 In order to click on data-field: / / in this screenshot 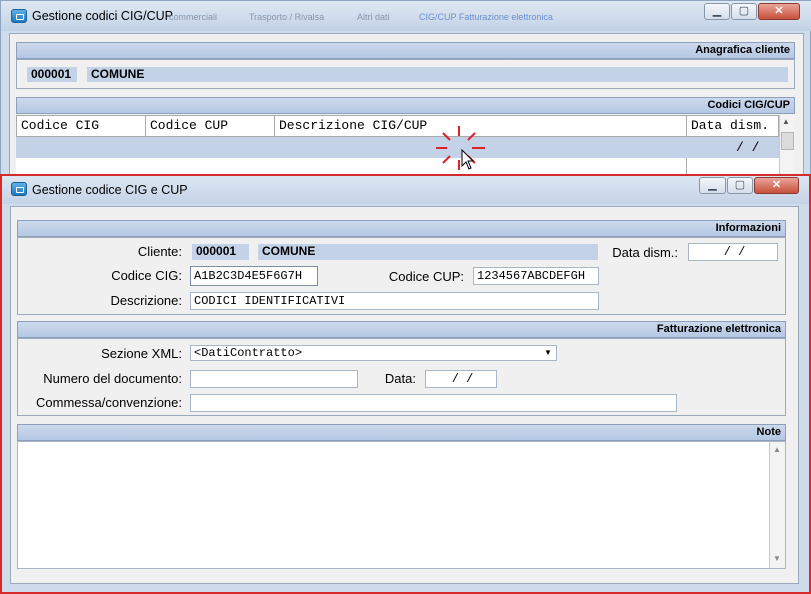, I will do `click(461, 379)`.